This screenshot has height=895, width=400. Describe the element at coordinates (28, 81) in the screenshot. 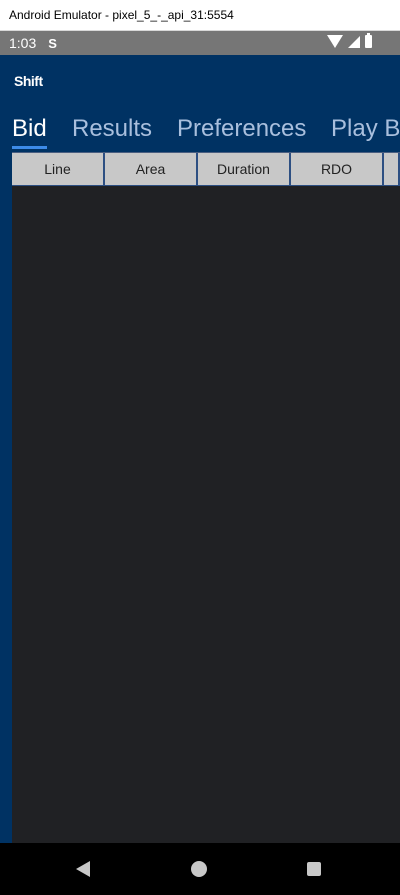

I see `app-logo: Shift` at that location.